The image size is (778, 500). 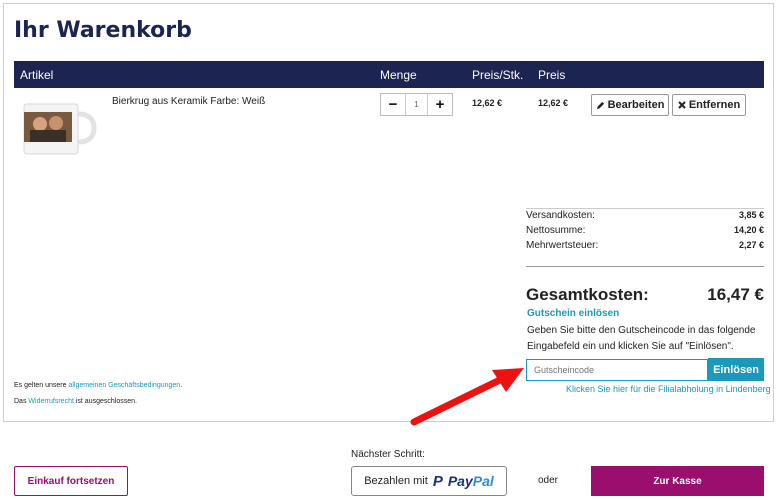 What do you see at coordinates (388, 454) in the screenshot?
I see `next-step-label: Nächster Schritt:` at bounding box center [388, 454].